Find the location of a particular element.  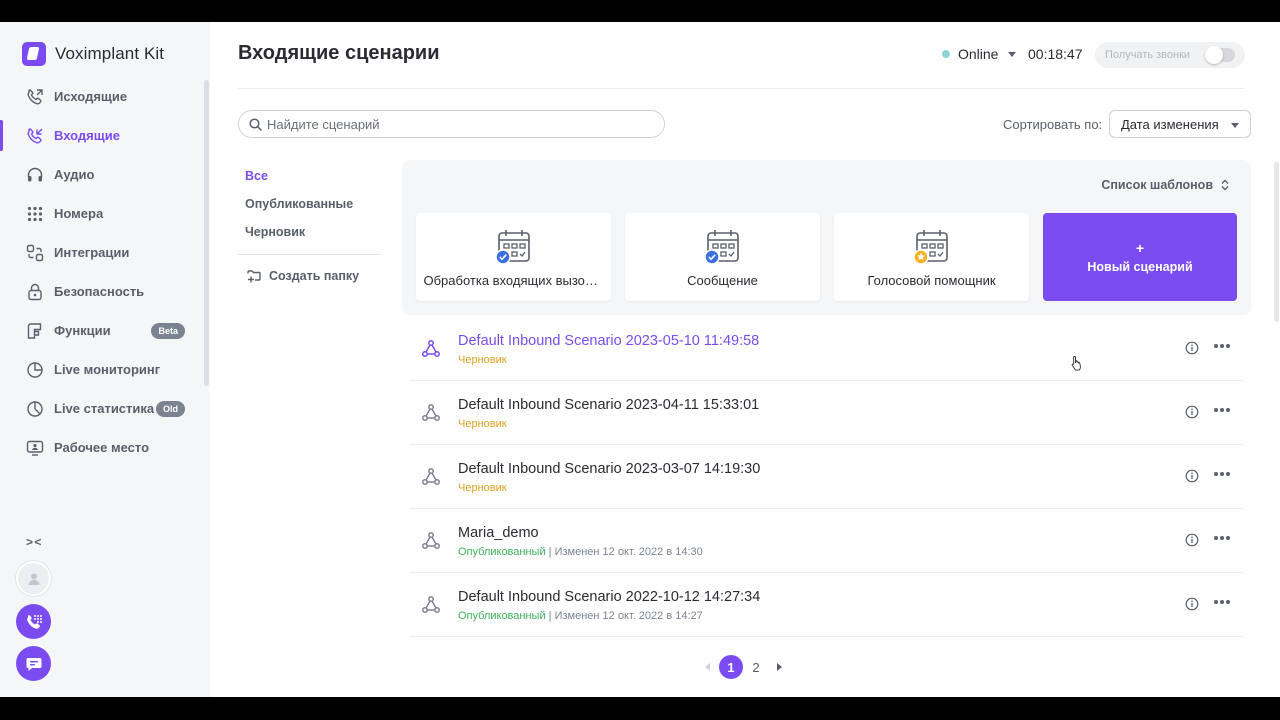

create-folder-label: Создать папку is located at coordinates (314, 276).